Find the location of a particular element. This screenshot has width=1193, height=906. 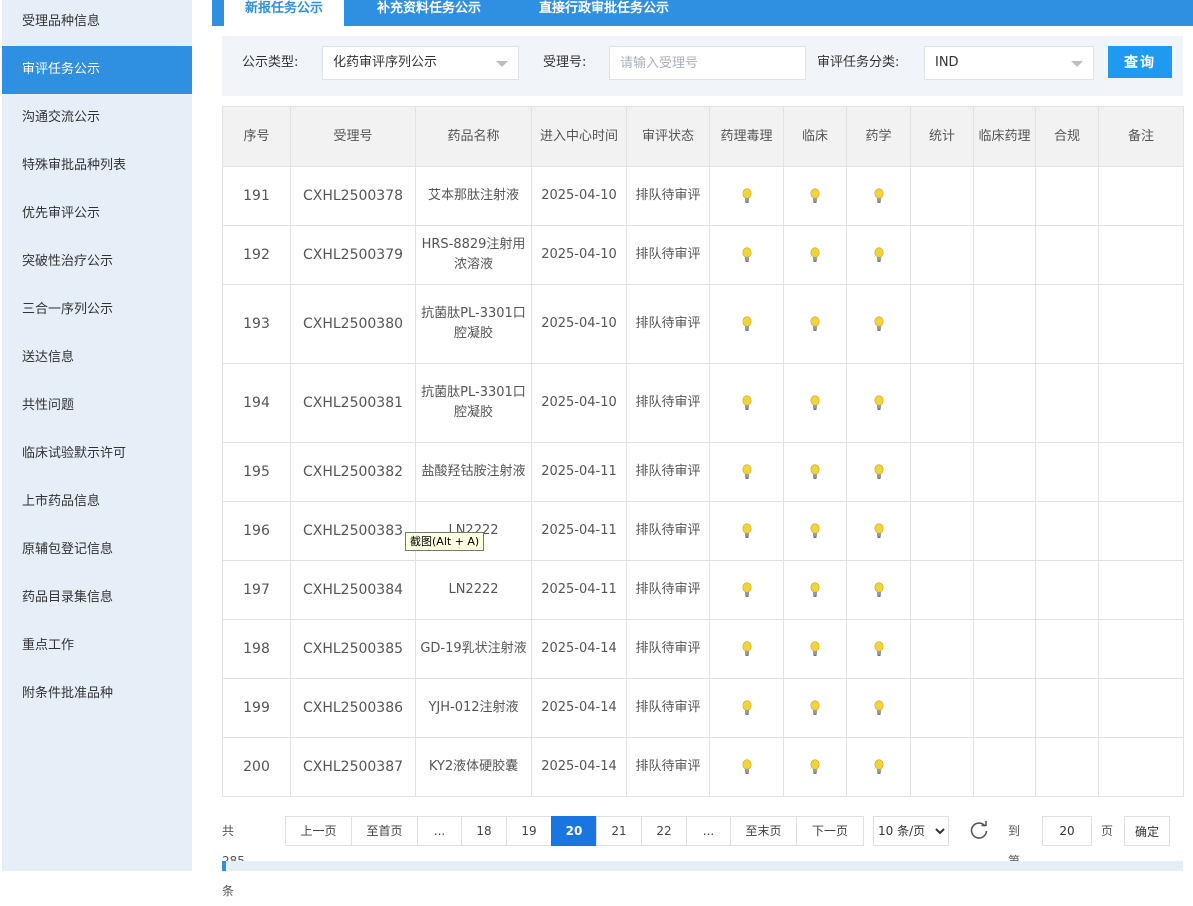

sidebar-item: 三合一序列公示 is located at coordinates (97, 310).